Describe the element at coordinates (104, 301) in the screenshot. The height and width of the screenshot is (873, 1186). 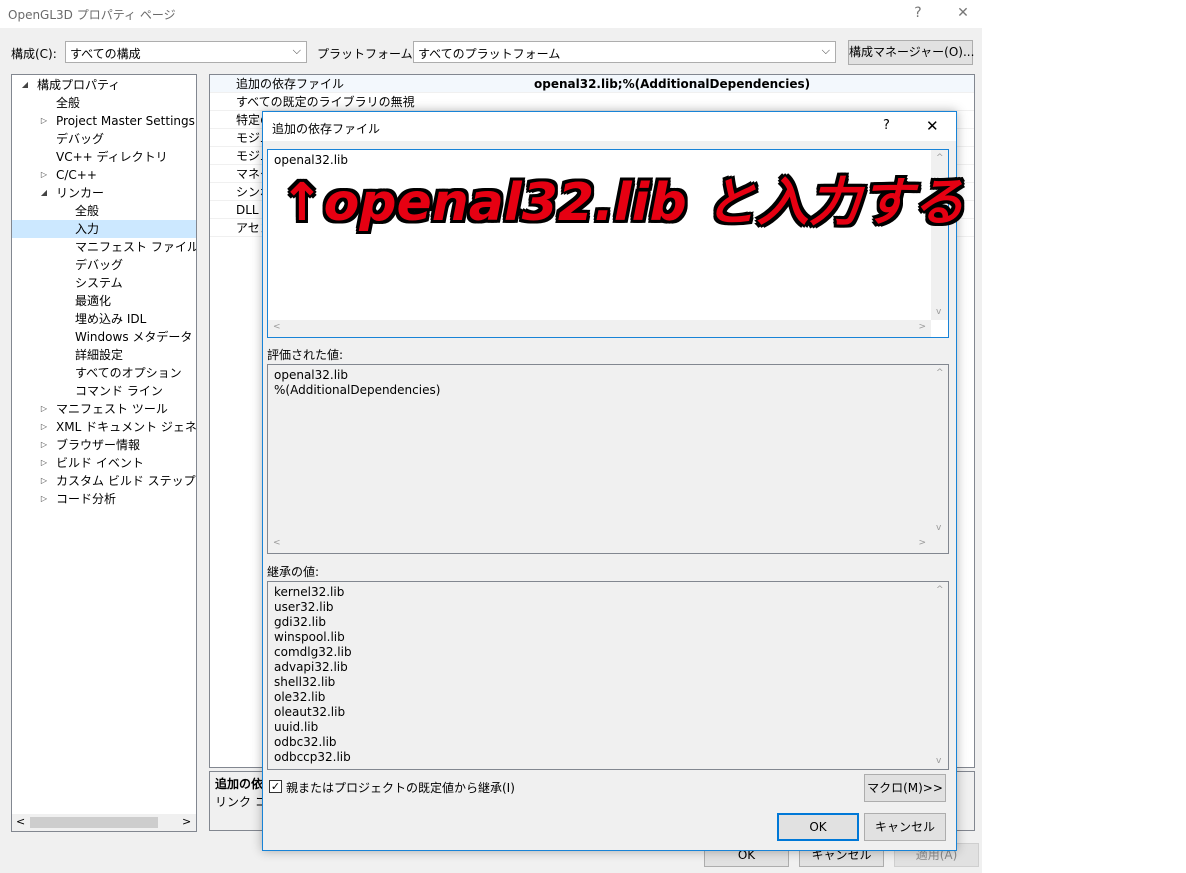
I see `tree-item: 最適化` at that location.